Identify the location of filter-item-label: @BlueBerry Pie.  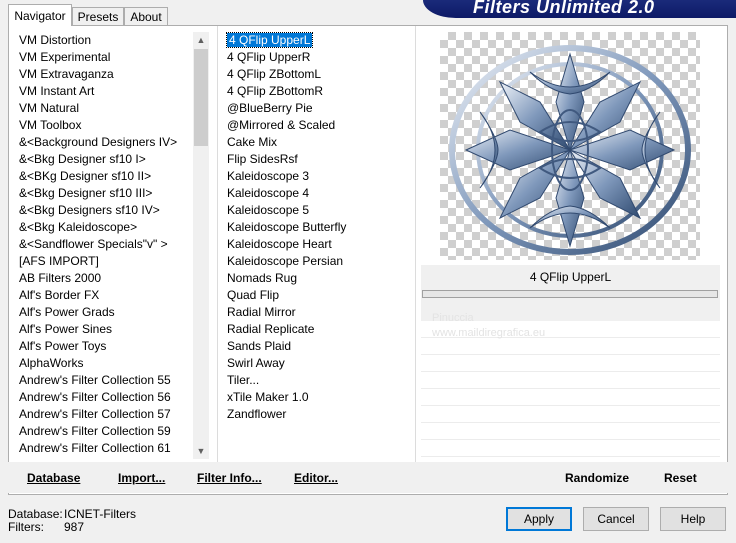
(270, 108).